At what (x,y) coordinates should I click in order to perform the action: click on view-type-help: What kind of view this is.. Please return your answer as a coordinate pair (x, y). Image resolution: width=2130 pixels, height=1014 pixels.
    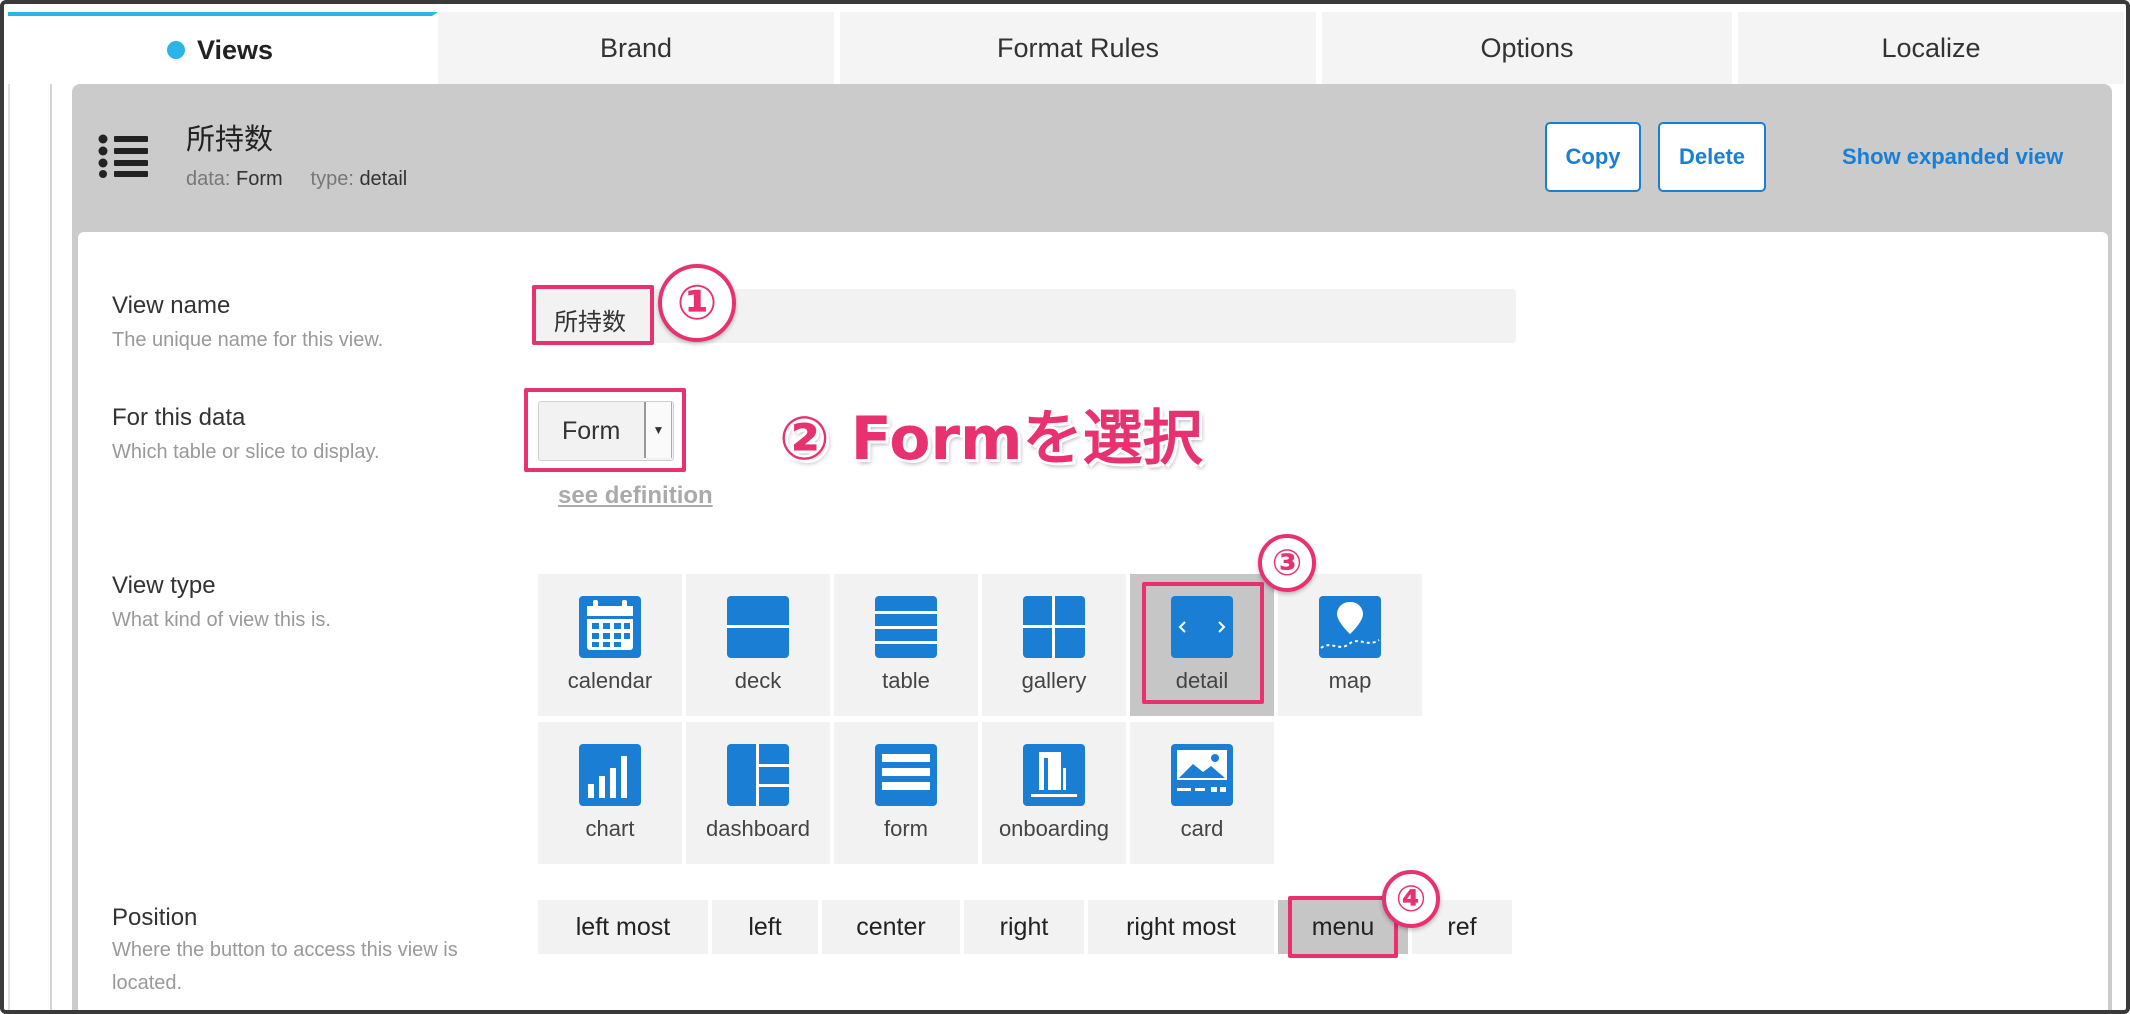
    Looking at the image, I should click on (221, 620).